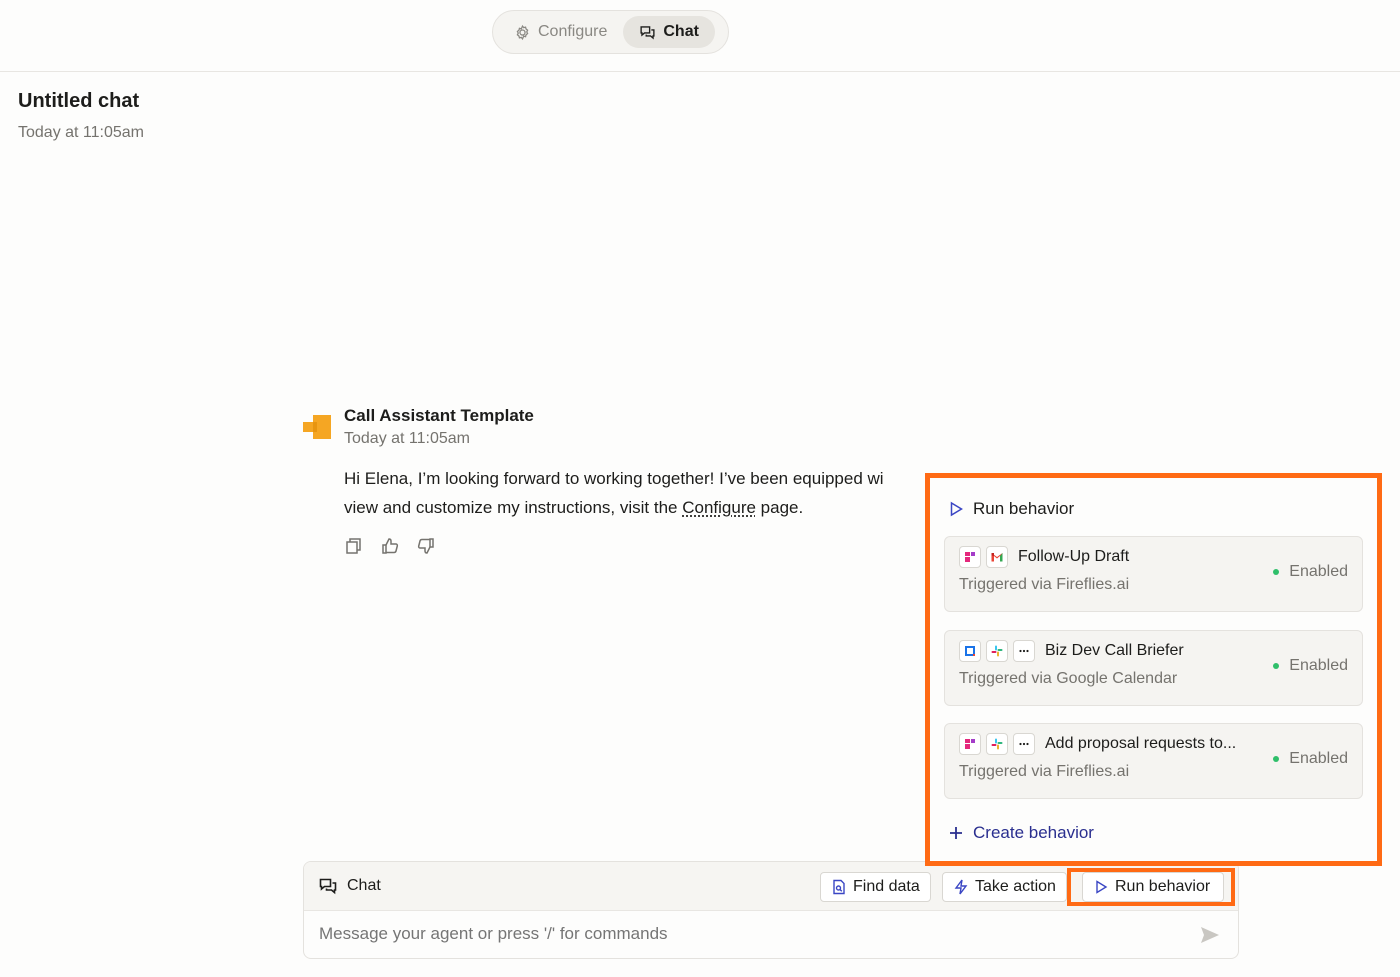 The width and height of the screenshot is (1400, 977). Describe the element at coordinates (681, 31) in the screenshot. I see `tab-chat-label: Chat` at that location.